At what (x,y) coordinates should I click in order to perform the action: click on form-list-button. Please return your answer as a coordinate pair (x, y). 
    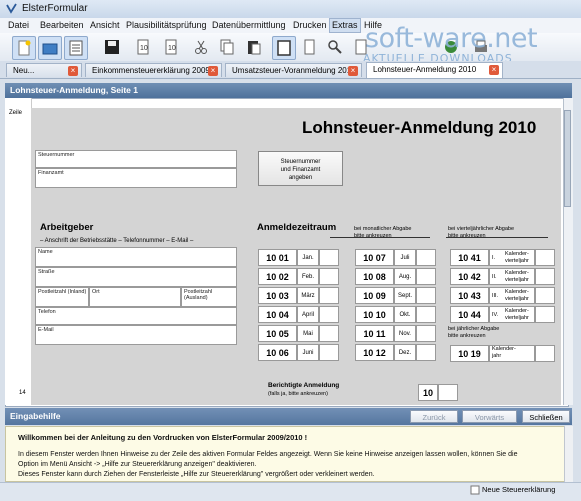
    Looking at the image, I should click on (76, 48).